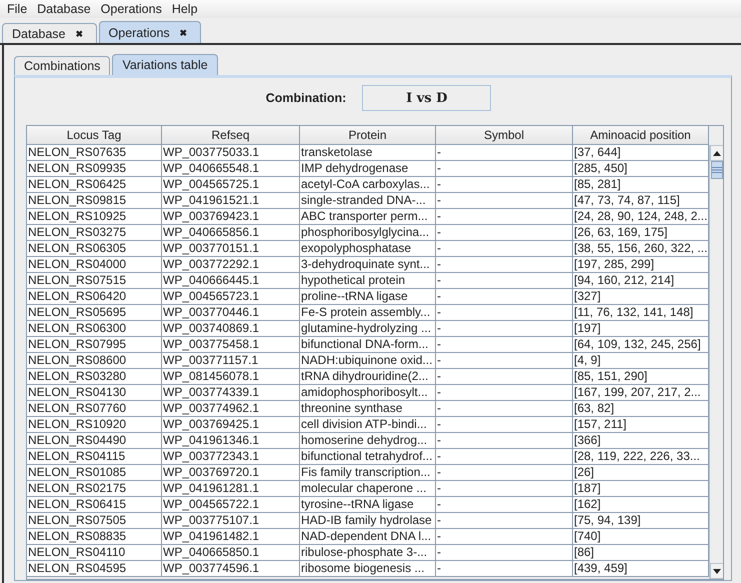  I want to click on menu-item: Help, so click(184, 9).